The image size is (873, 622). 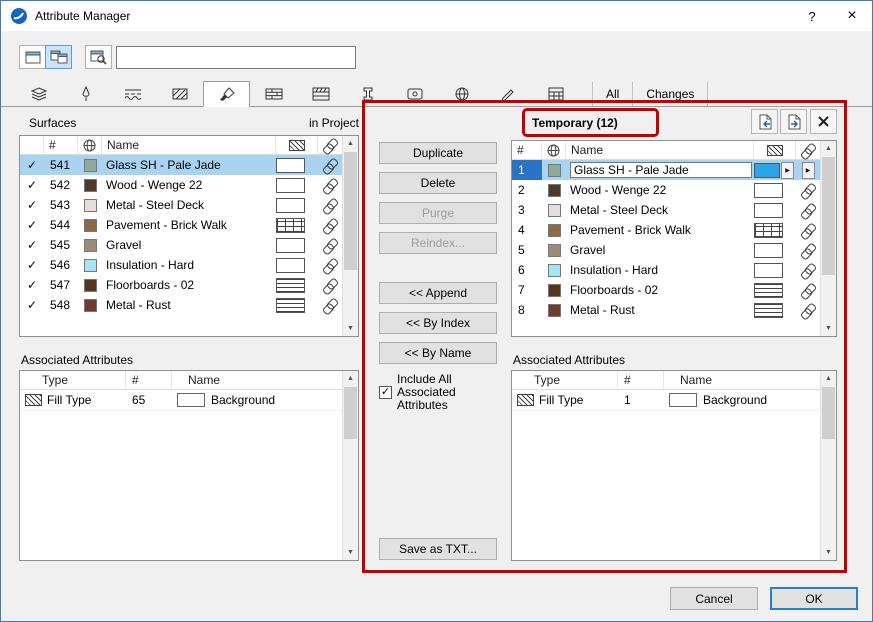 What do you see at coordinates (612, 94) in the screenshot?
I see `tab-all: All` at bounding box center [612, 94].